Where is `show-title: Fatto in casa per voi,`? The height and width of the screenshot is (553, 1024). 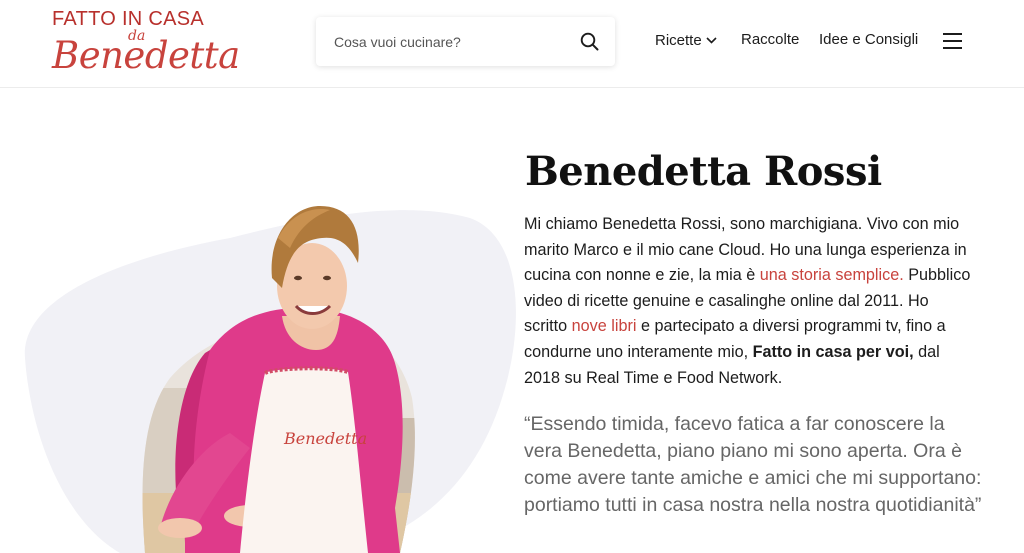 show-title: Fatto in casa per voi, is located at coordinates (833, 351).